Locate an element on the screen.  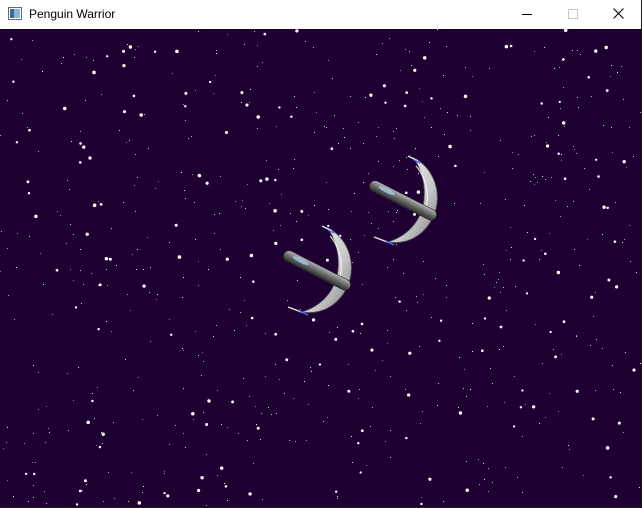
close-button is located at coordinates (618, 14).